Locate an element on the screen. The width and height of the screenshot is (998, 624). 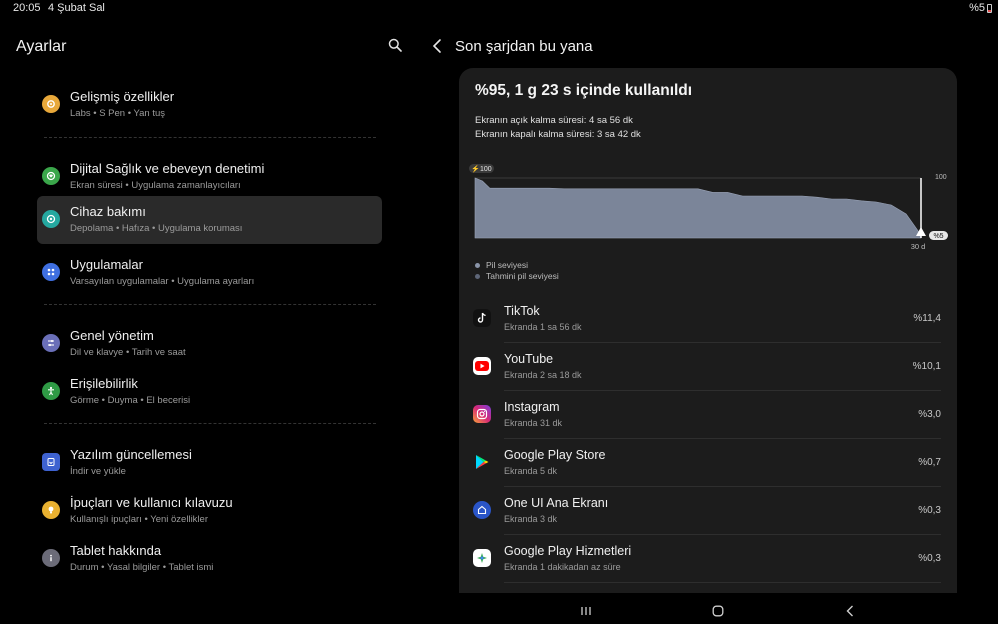
app-usage-row: Instagram Ekranda 31 dk %3,0 is located at coordinates (708, 415).